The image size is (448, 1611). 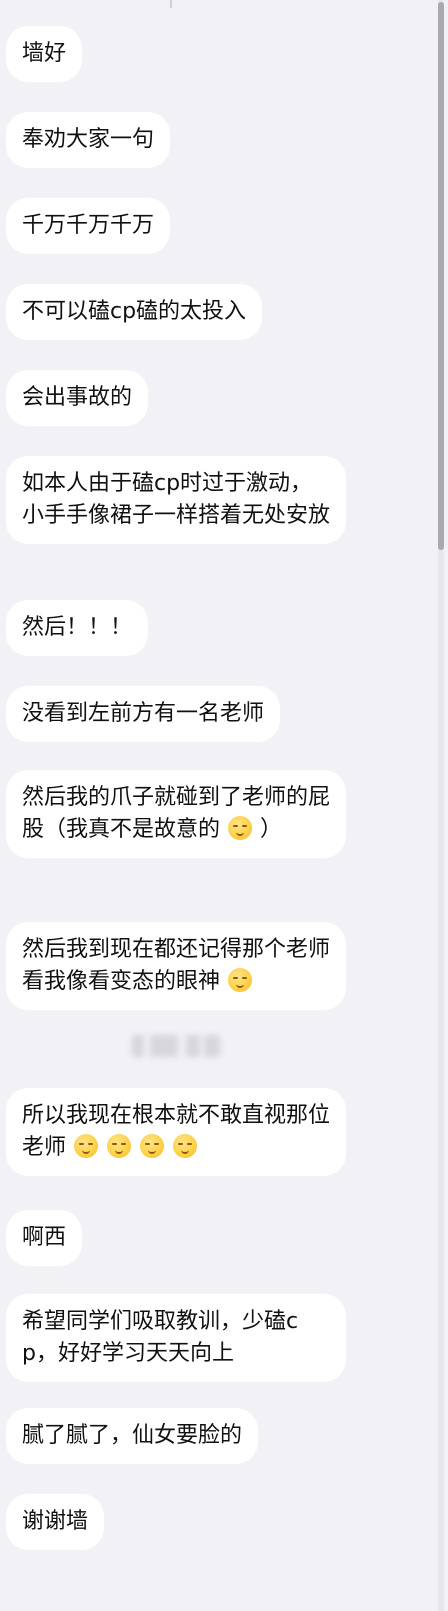 I want to click on message-bubble: 腻了腻了，仙女要脸的, so click(x=132, y=1436).